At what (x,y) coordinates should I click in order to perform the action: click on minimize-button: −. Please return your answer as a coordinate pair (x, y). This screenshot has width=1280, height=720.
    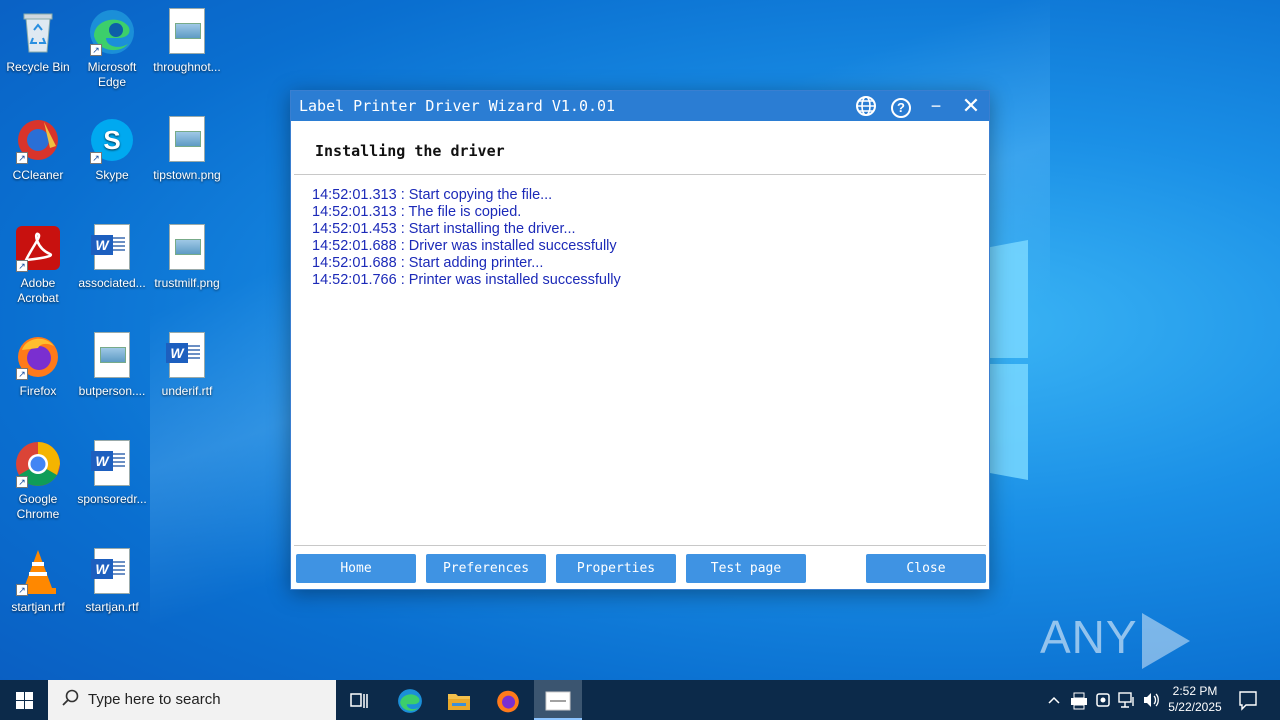
    Looking at the image, I should click on (936, 106).